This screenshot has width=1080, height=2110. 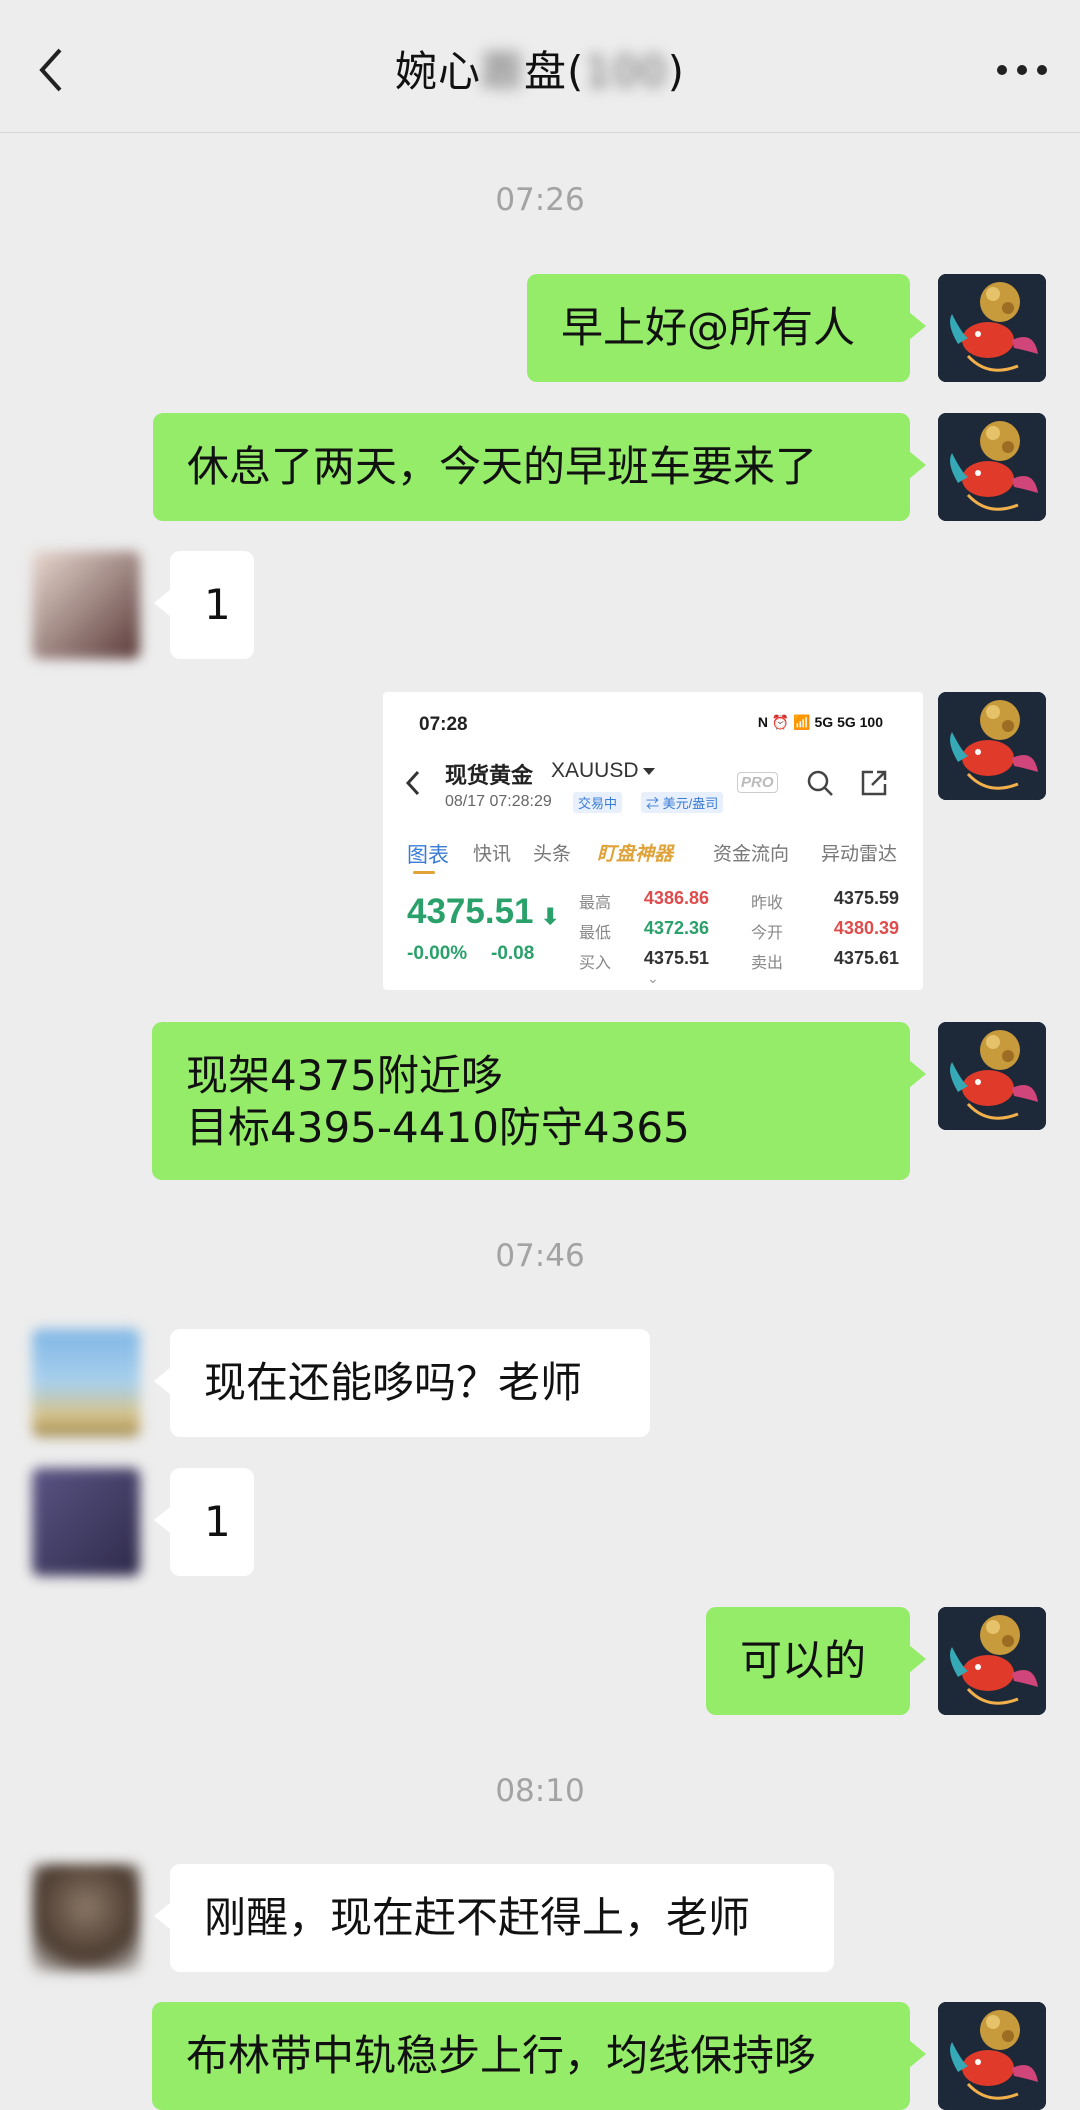 I want to click on screenshot-tab: 图表, so click(x=428, y=855).